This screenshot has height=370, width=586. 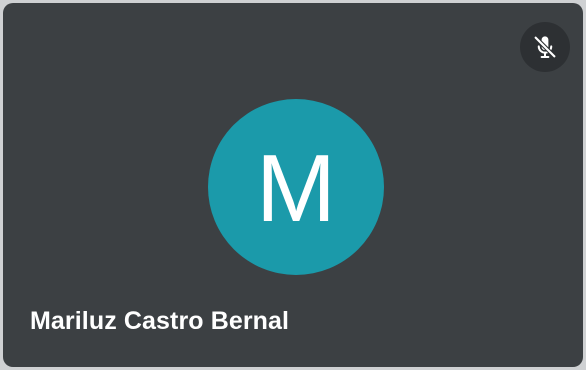 I want to click on mic-off-icon, so click(x=545, y=47).